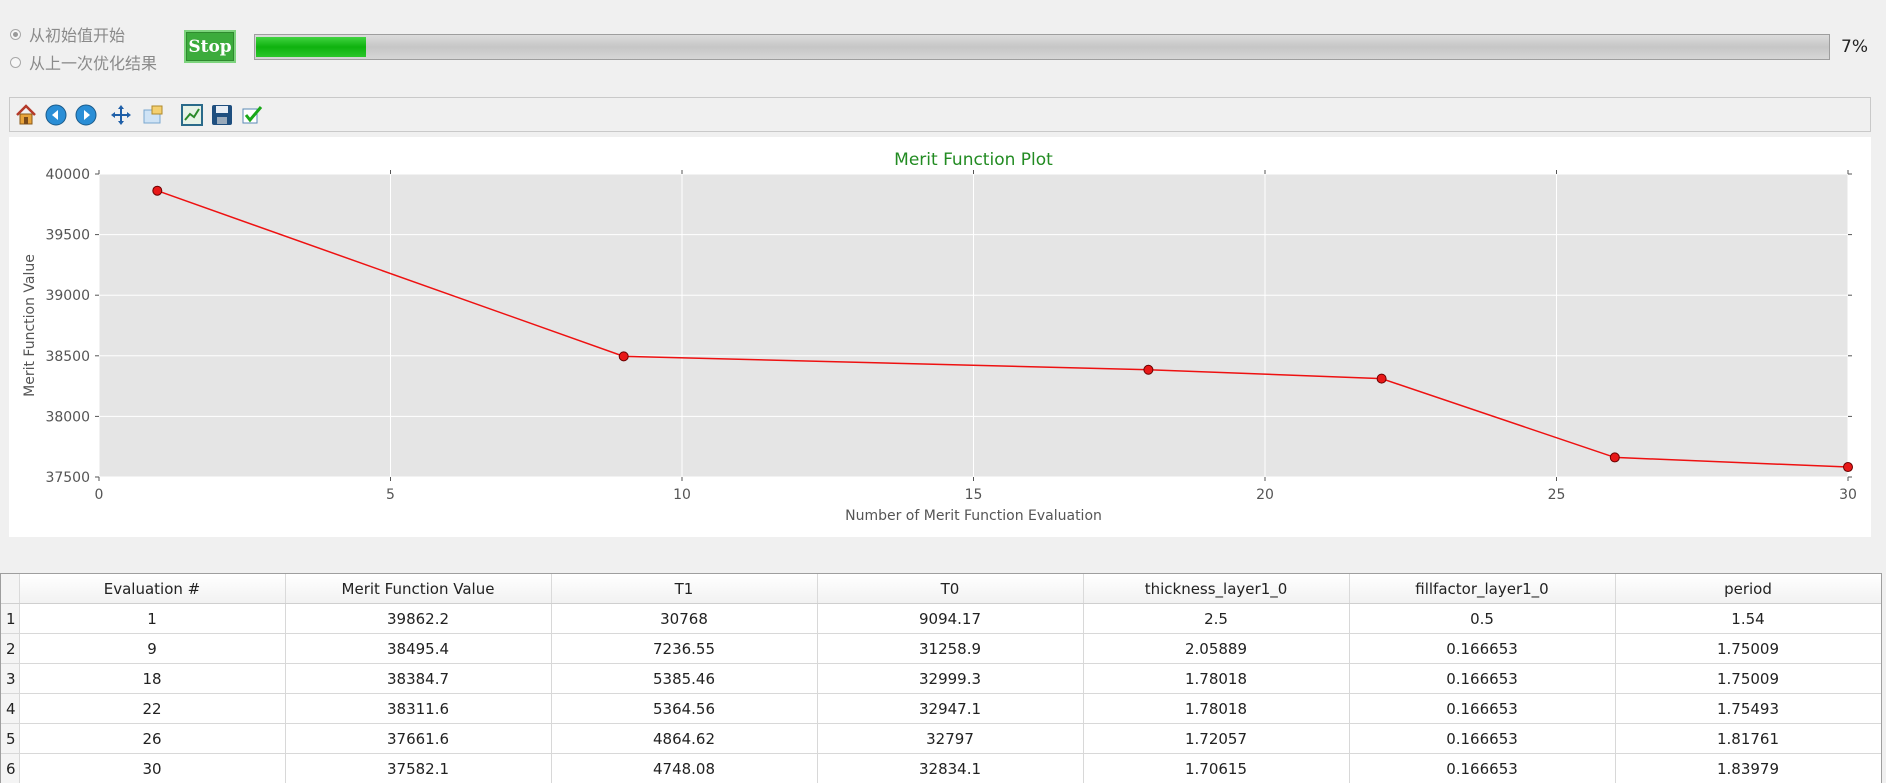 This screenshot has width=1886, height=783. Describe the element at coordinates (1216, 619) in the screenshot. I see `table-cell: 2.5` at that location.